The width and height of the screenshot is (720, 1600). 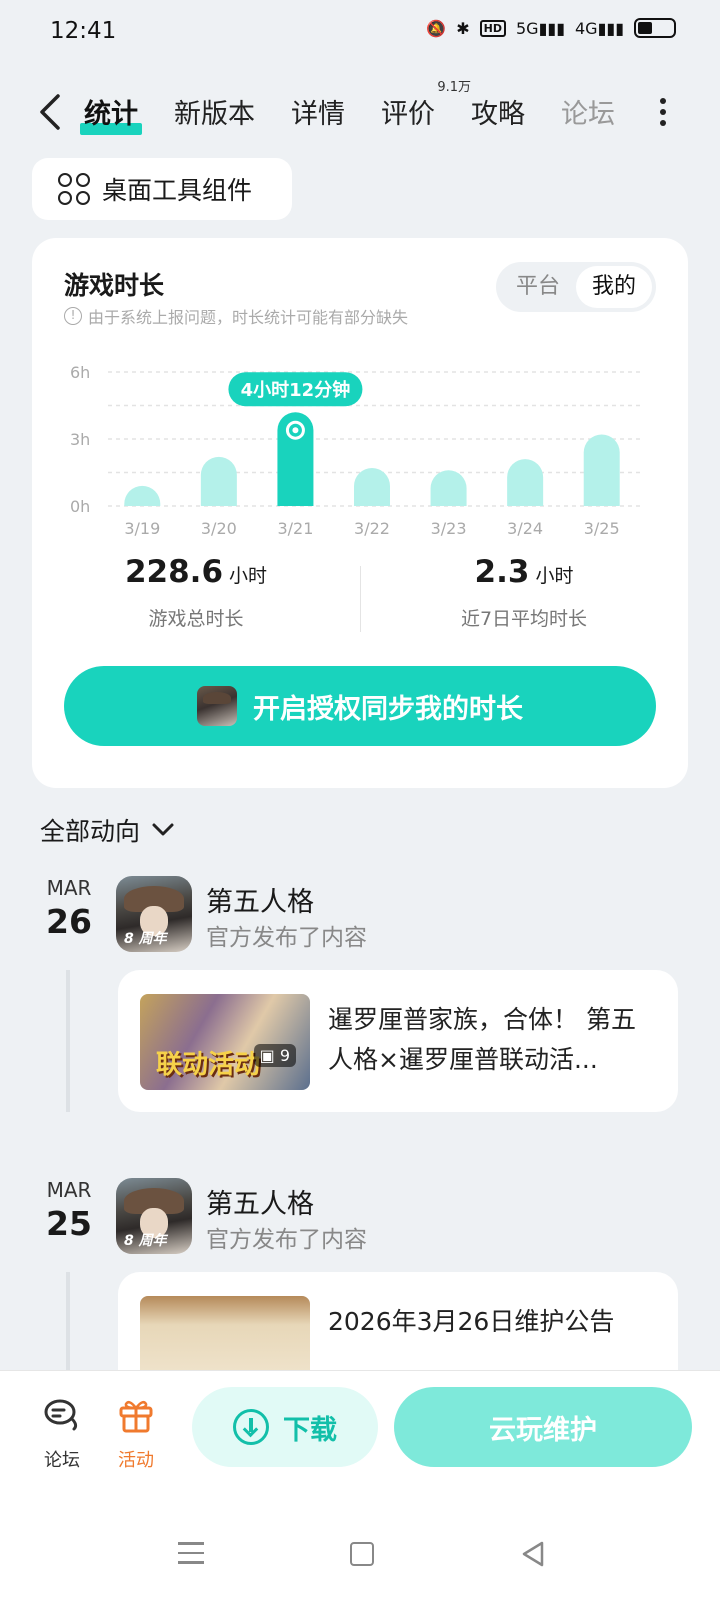 What do you see at coordinates (136, 1416) in the screenshot?
I see `gift-icon` at bounding box center [136, 1416].